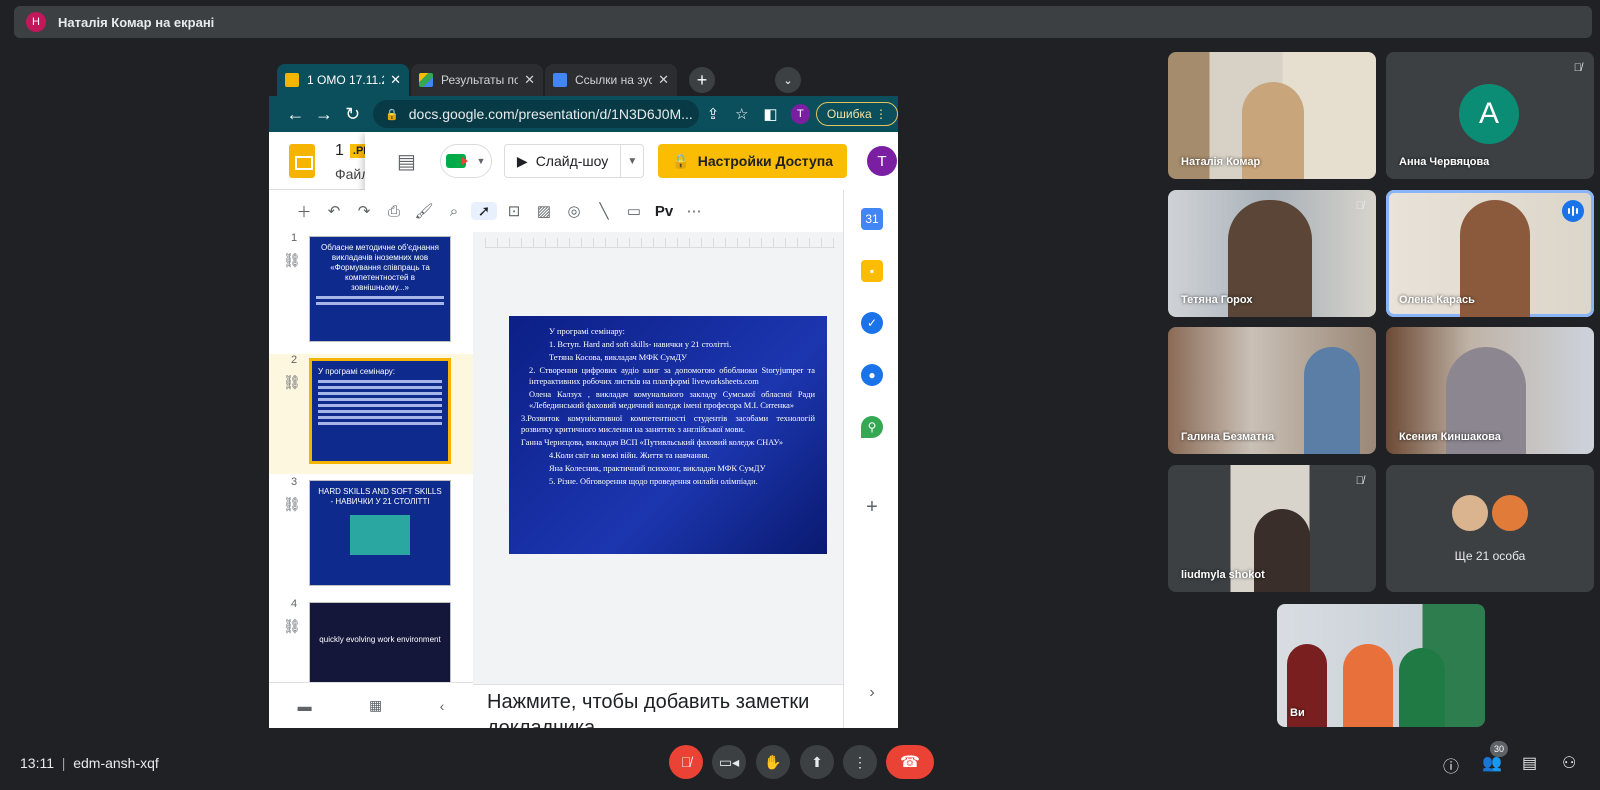 The height and width of the screenshot is (790, 1600). Describe the element at coordinates (741, 114) in the screenshot. I see `star-icon: ☆` at that location.